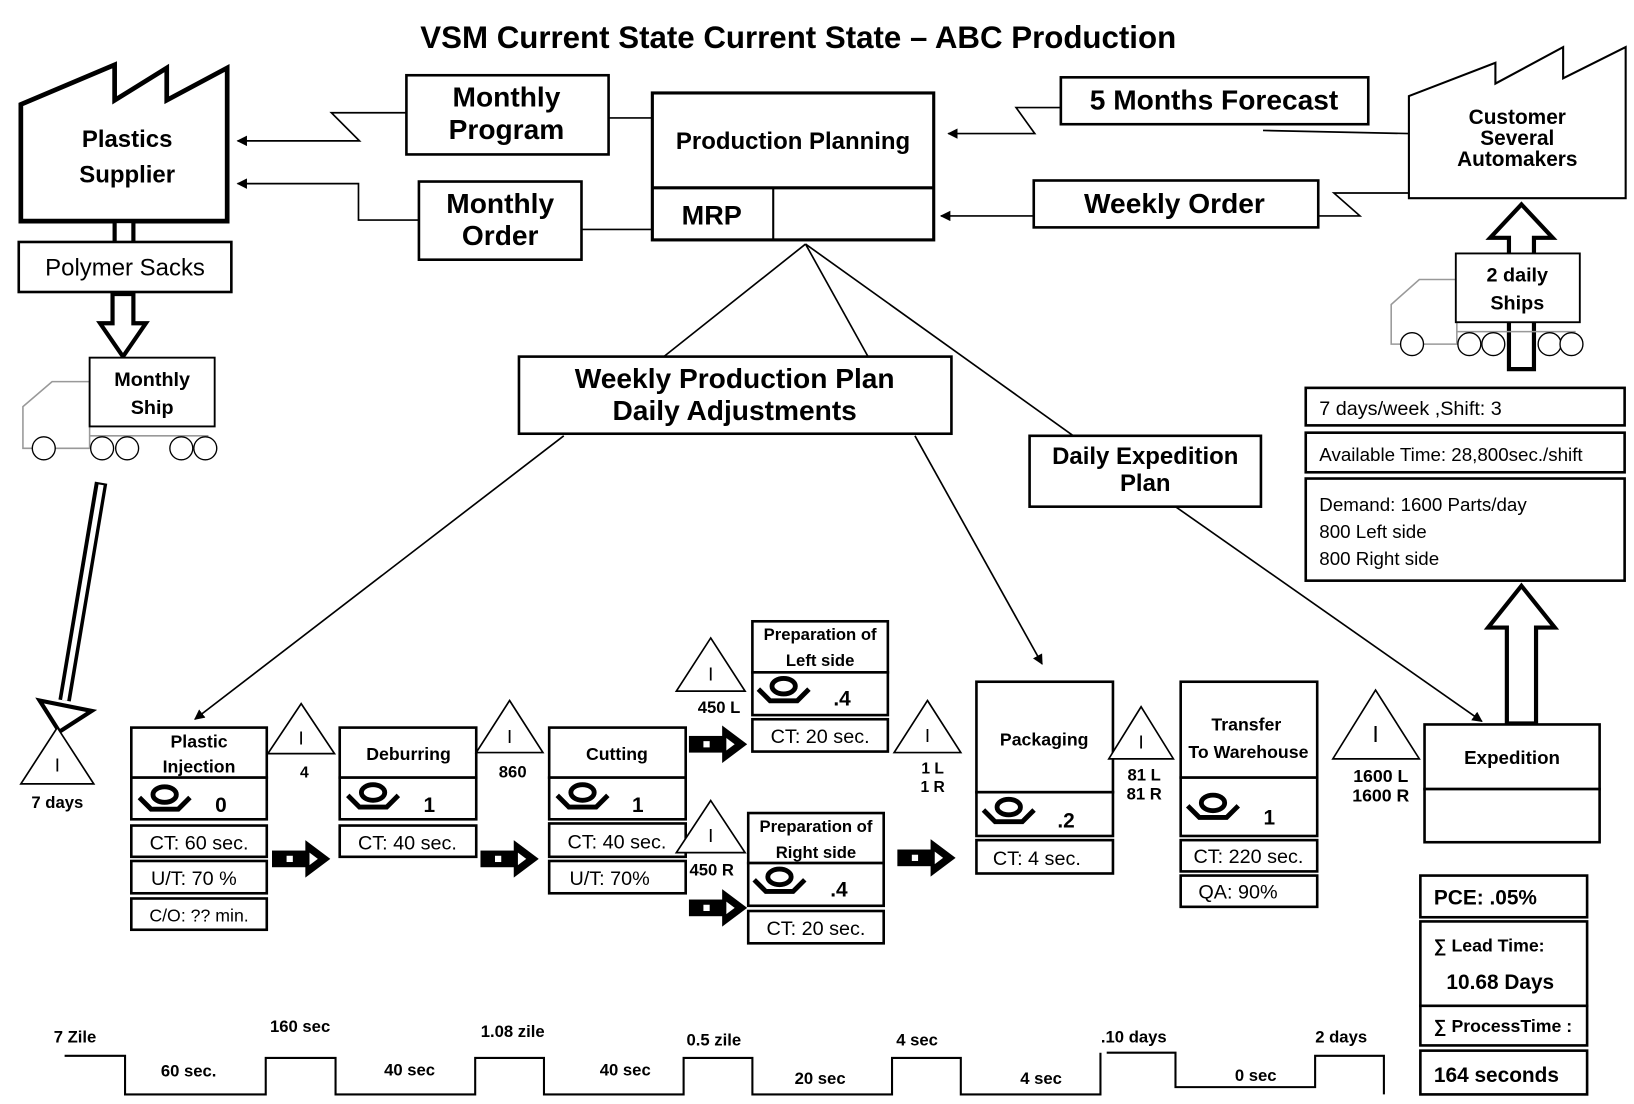 The image size is (1634, 1104). Describe the element at coordinates (714, 1039) in the screenshot. I see `svg-text: 0.5 zile` at that location.